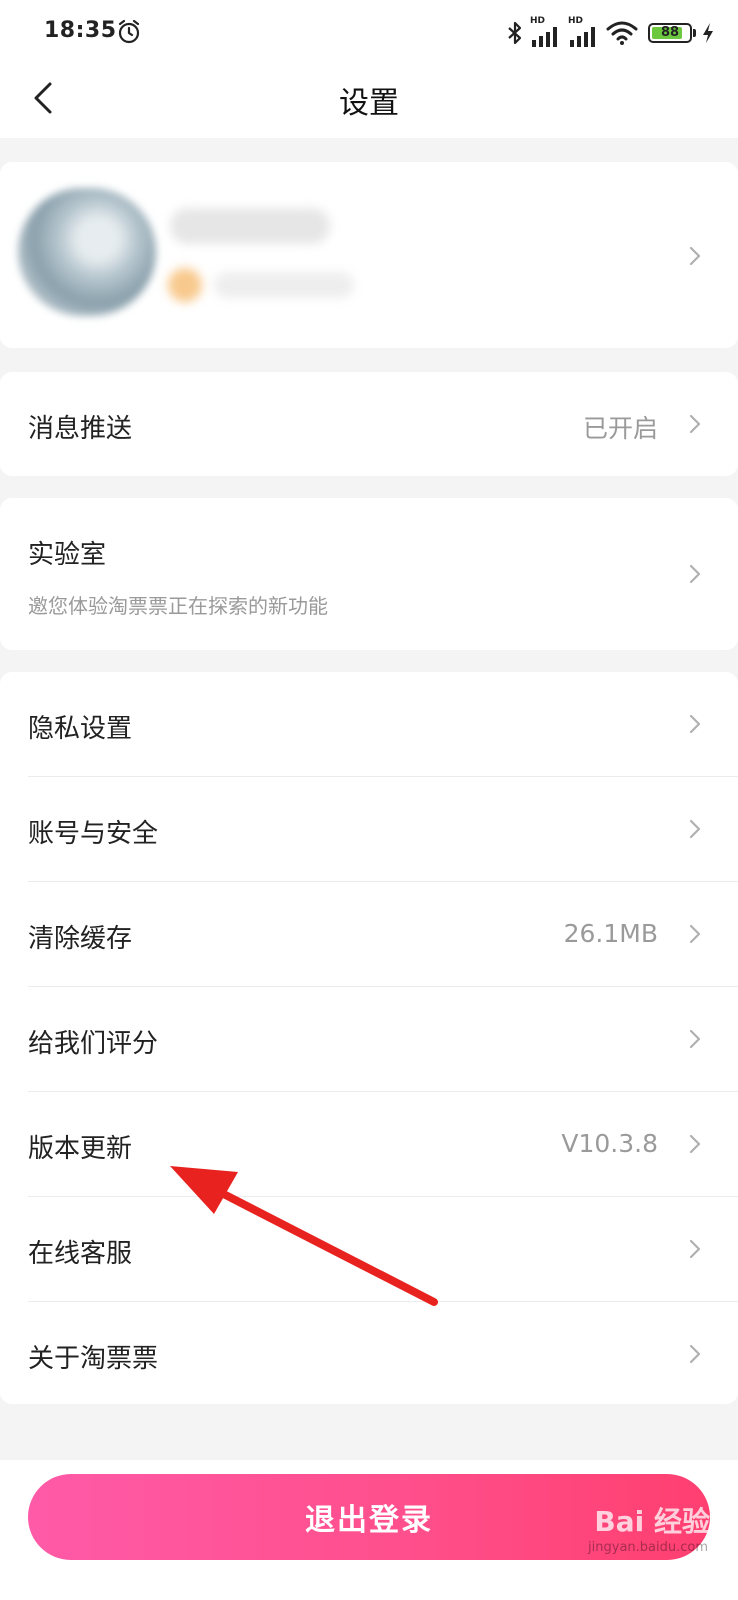 This screenshot has width=738, height=1600. What do you see at coordinates (609, 1143) in the screenshot?
I see `version-value: V10.3.8` at bounding box center [609, 1143].